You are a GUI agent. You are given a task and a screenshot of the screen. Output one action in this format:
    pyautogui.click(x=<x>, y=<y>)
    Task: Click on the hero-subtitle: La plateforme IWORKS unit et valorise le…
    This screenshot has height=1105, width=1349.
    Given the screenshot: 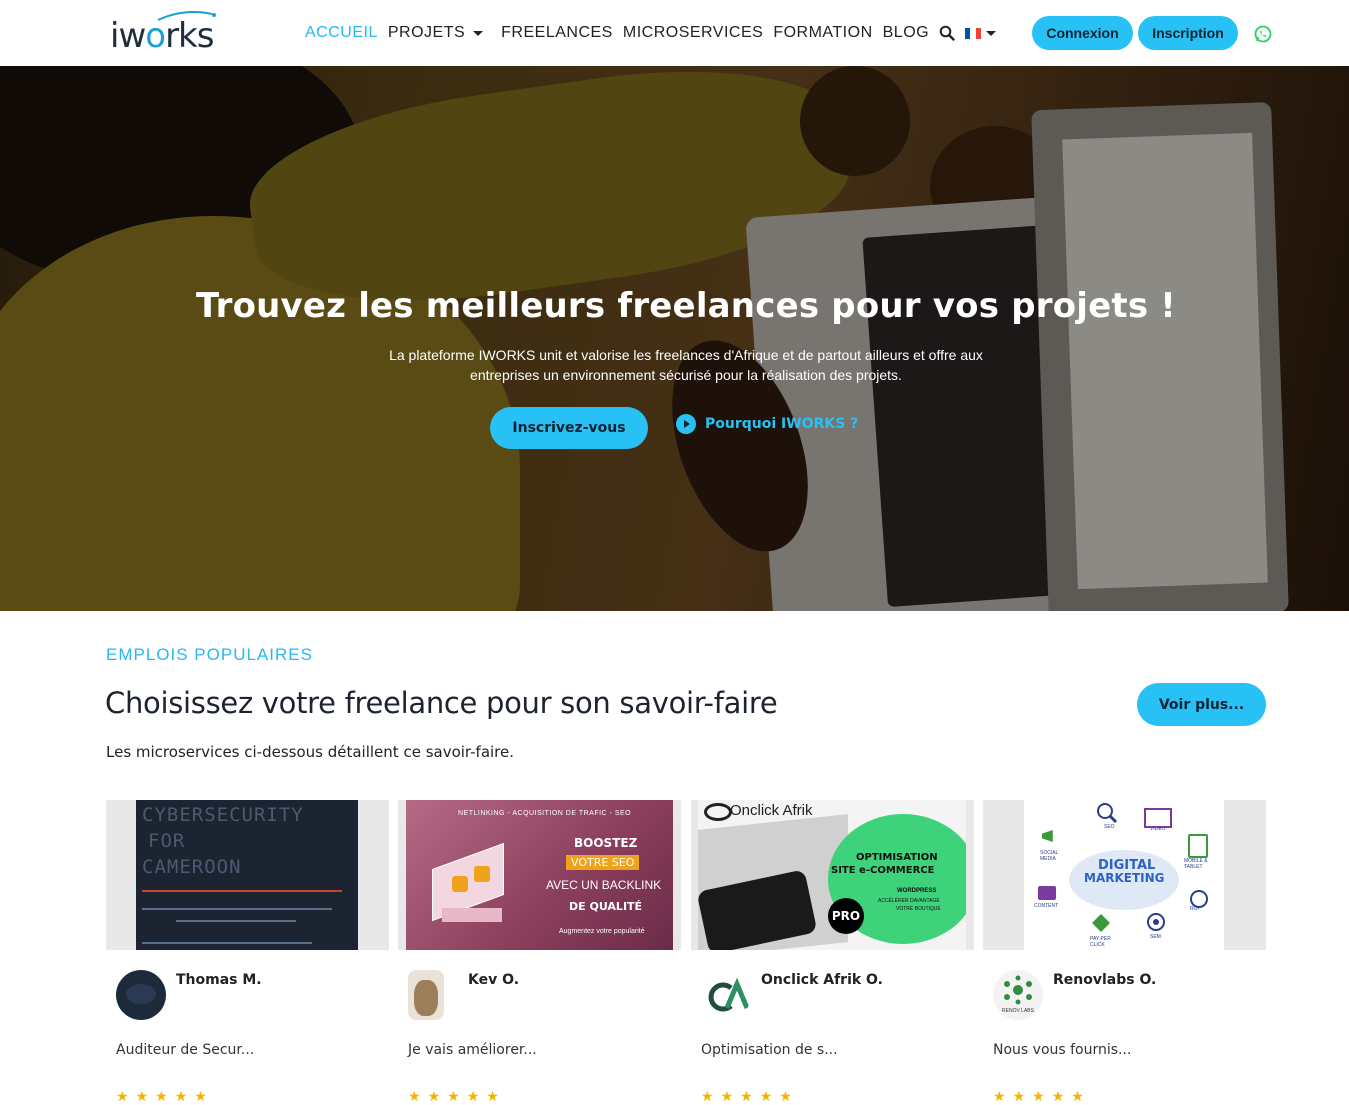 What is the action you would take?
    pyautogui.click(x=686, y=365)
    